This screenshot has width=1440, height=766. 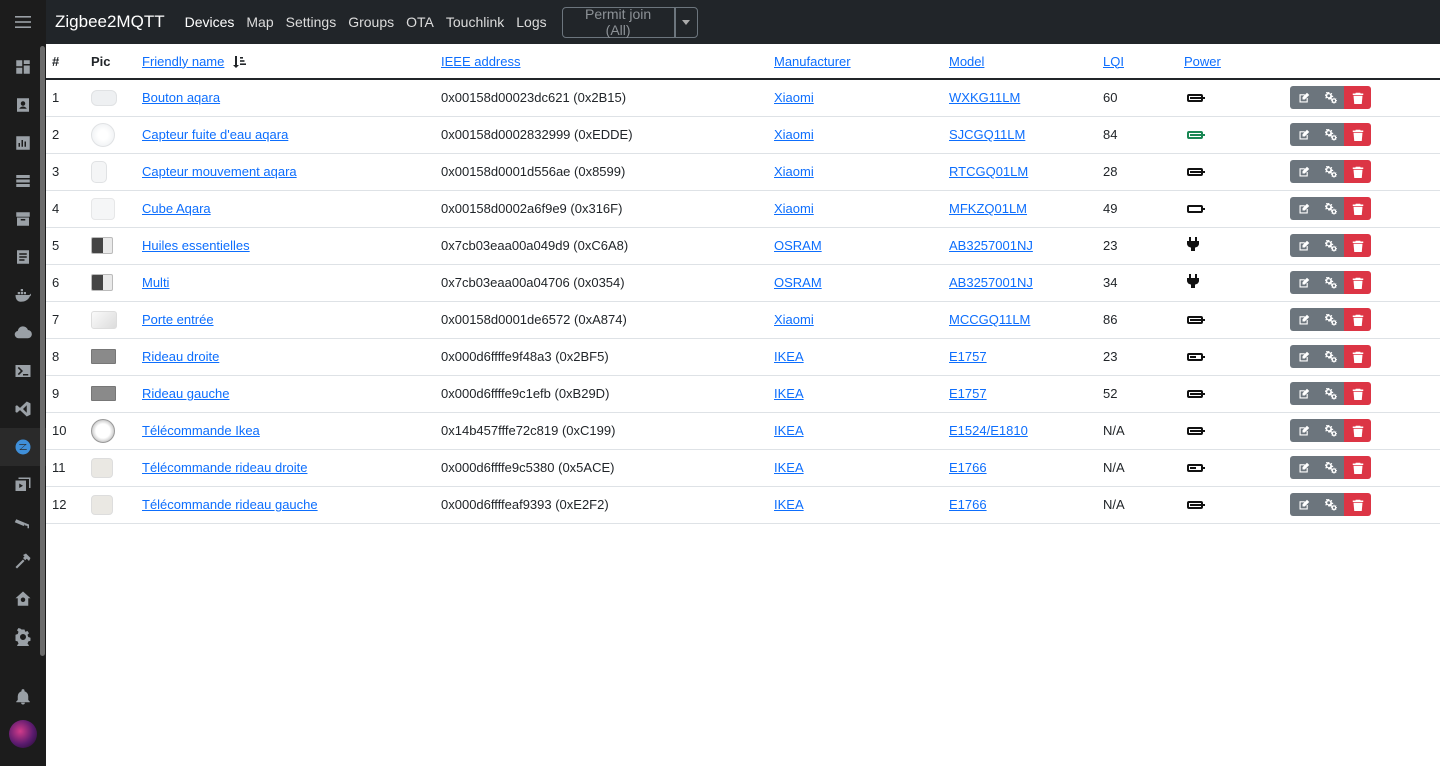 I want to click on device-name-link: Capteur fuite d'eau aqara, so click(x=215, y=134).